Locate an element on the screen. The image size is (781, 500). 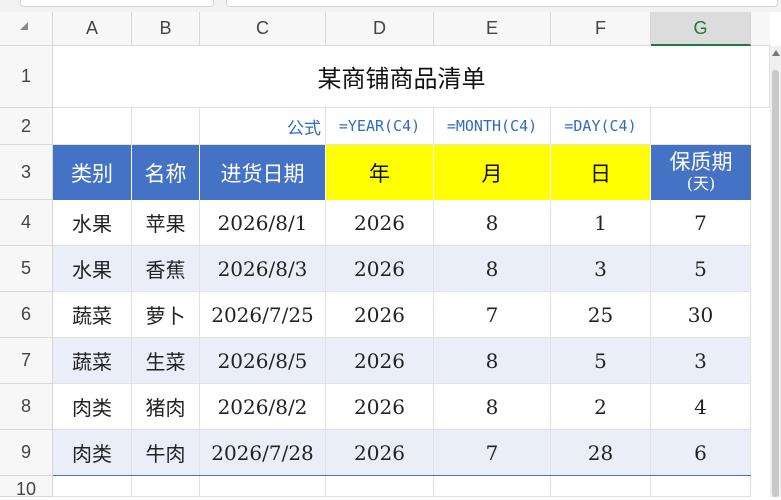
column-header-c: C is located at coordinates (263, 29).